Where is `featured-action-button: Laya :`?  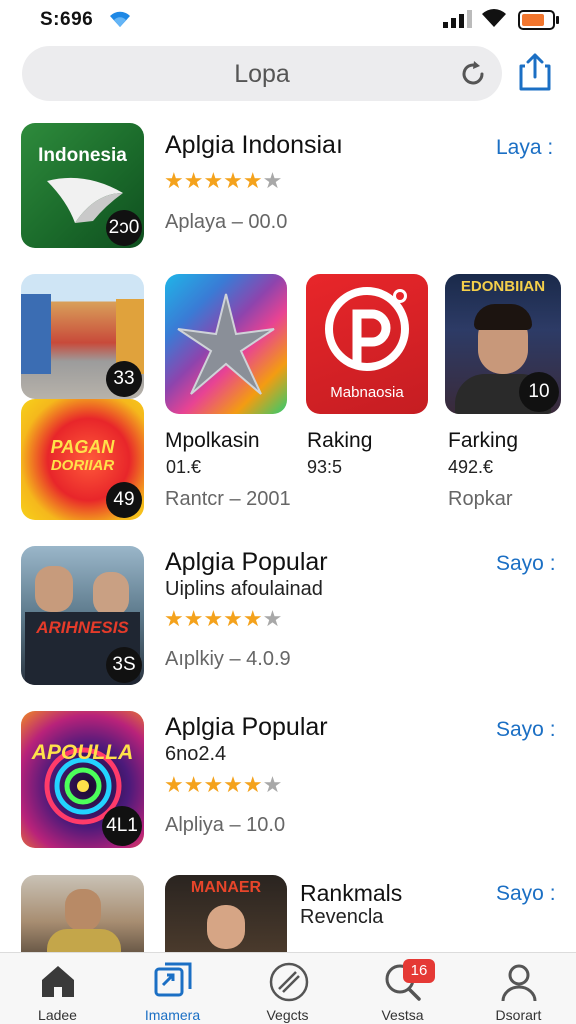 featured-action-button: Laya : is located at coordinates (524, 148).